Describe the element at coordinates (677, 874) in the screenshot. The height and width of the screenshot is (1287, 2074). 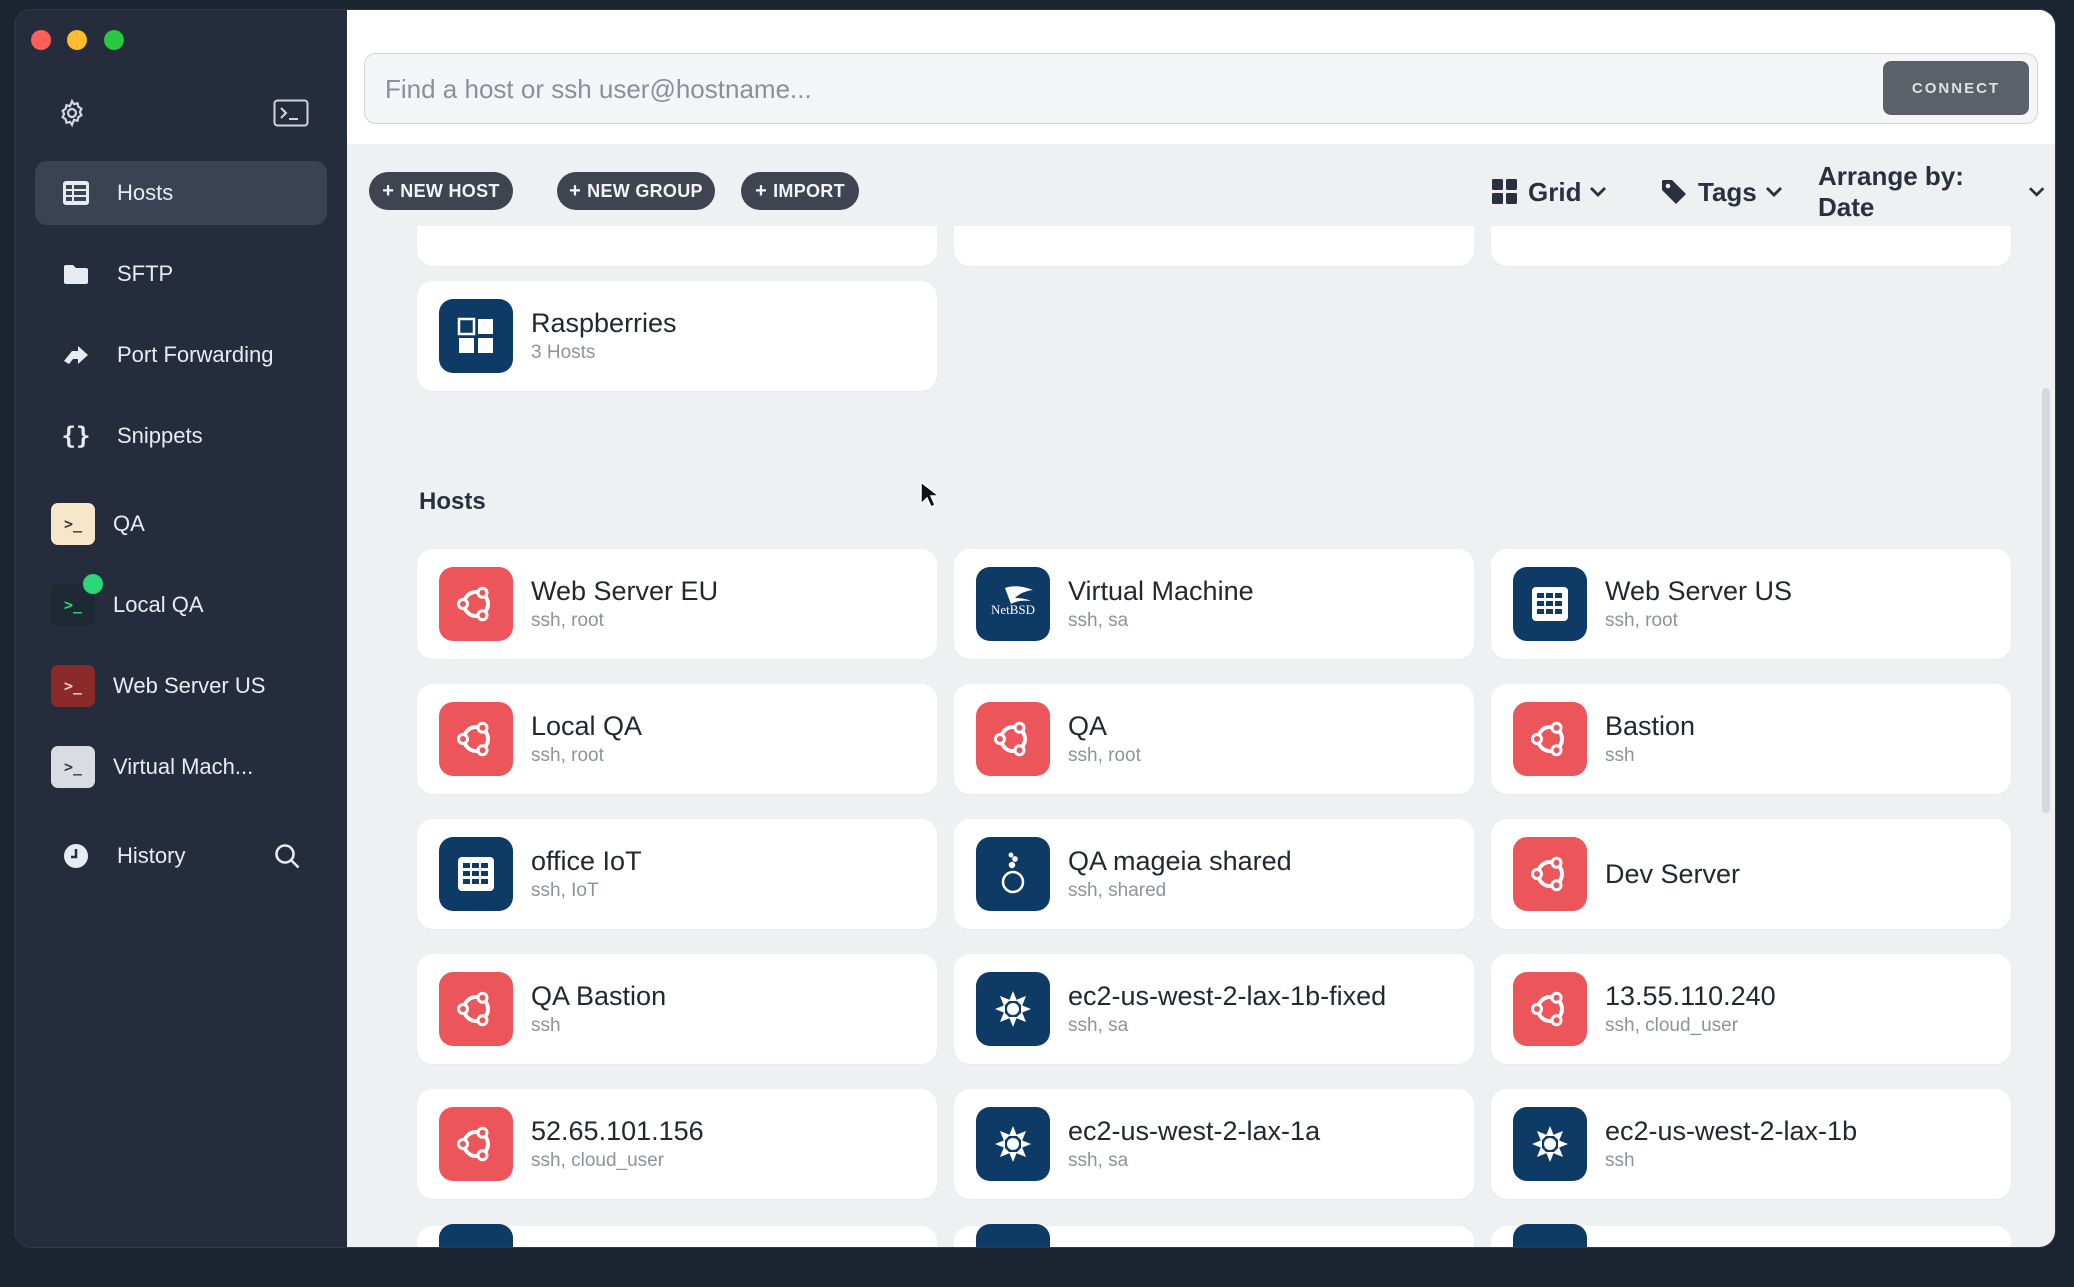
I see `host-card: office IoT ssh, IoT` at that location.